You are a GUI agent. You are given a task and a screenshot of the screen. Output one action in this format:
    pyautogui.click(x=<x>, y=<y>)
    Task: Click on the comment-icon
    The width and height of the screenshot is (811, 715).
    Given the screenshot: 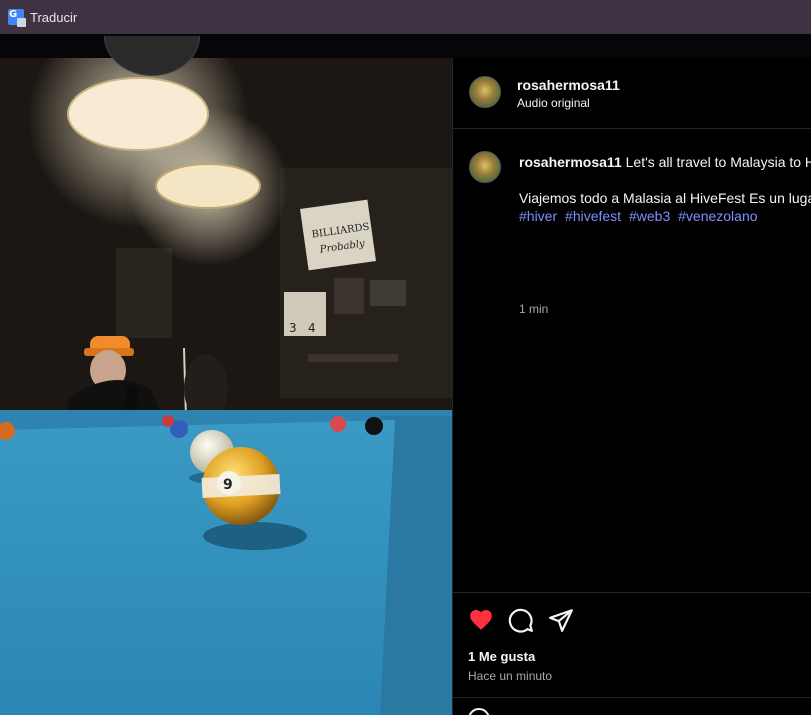 What is the action you would take?
    pyautogui.click(x=521, y=620)
    